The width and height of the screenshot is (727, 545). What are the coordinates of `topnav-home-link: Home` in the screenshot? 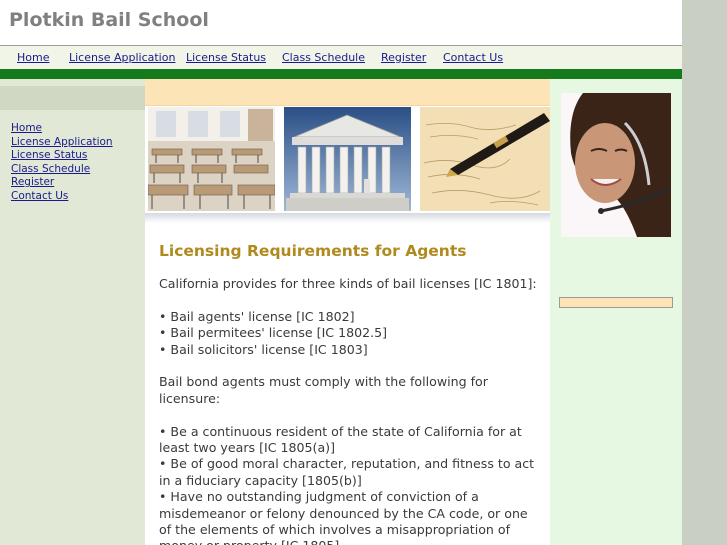 It's located at (33, 57).